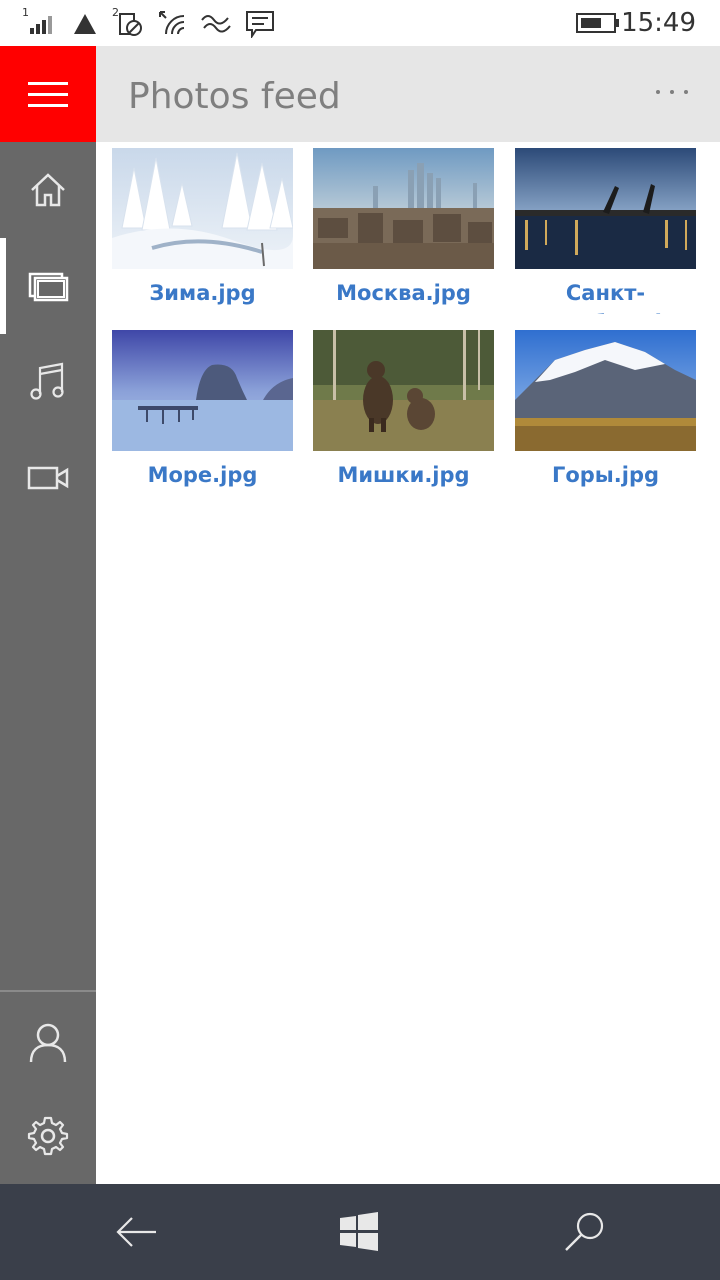 The image size is (720, 1280). What do you see at coordinates (48, 94) in the screenshot?
I see `hamburger-menu-button` at bounding box center [48, 94].